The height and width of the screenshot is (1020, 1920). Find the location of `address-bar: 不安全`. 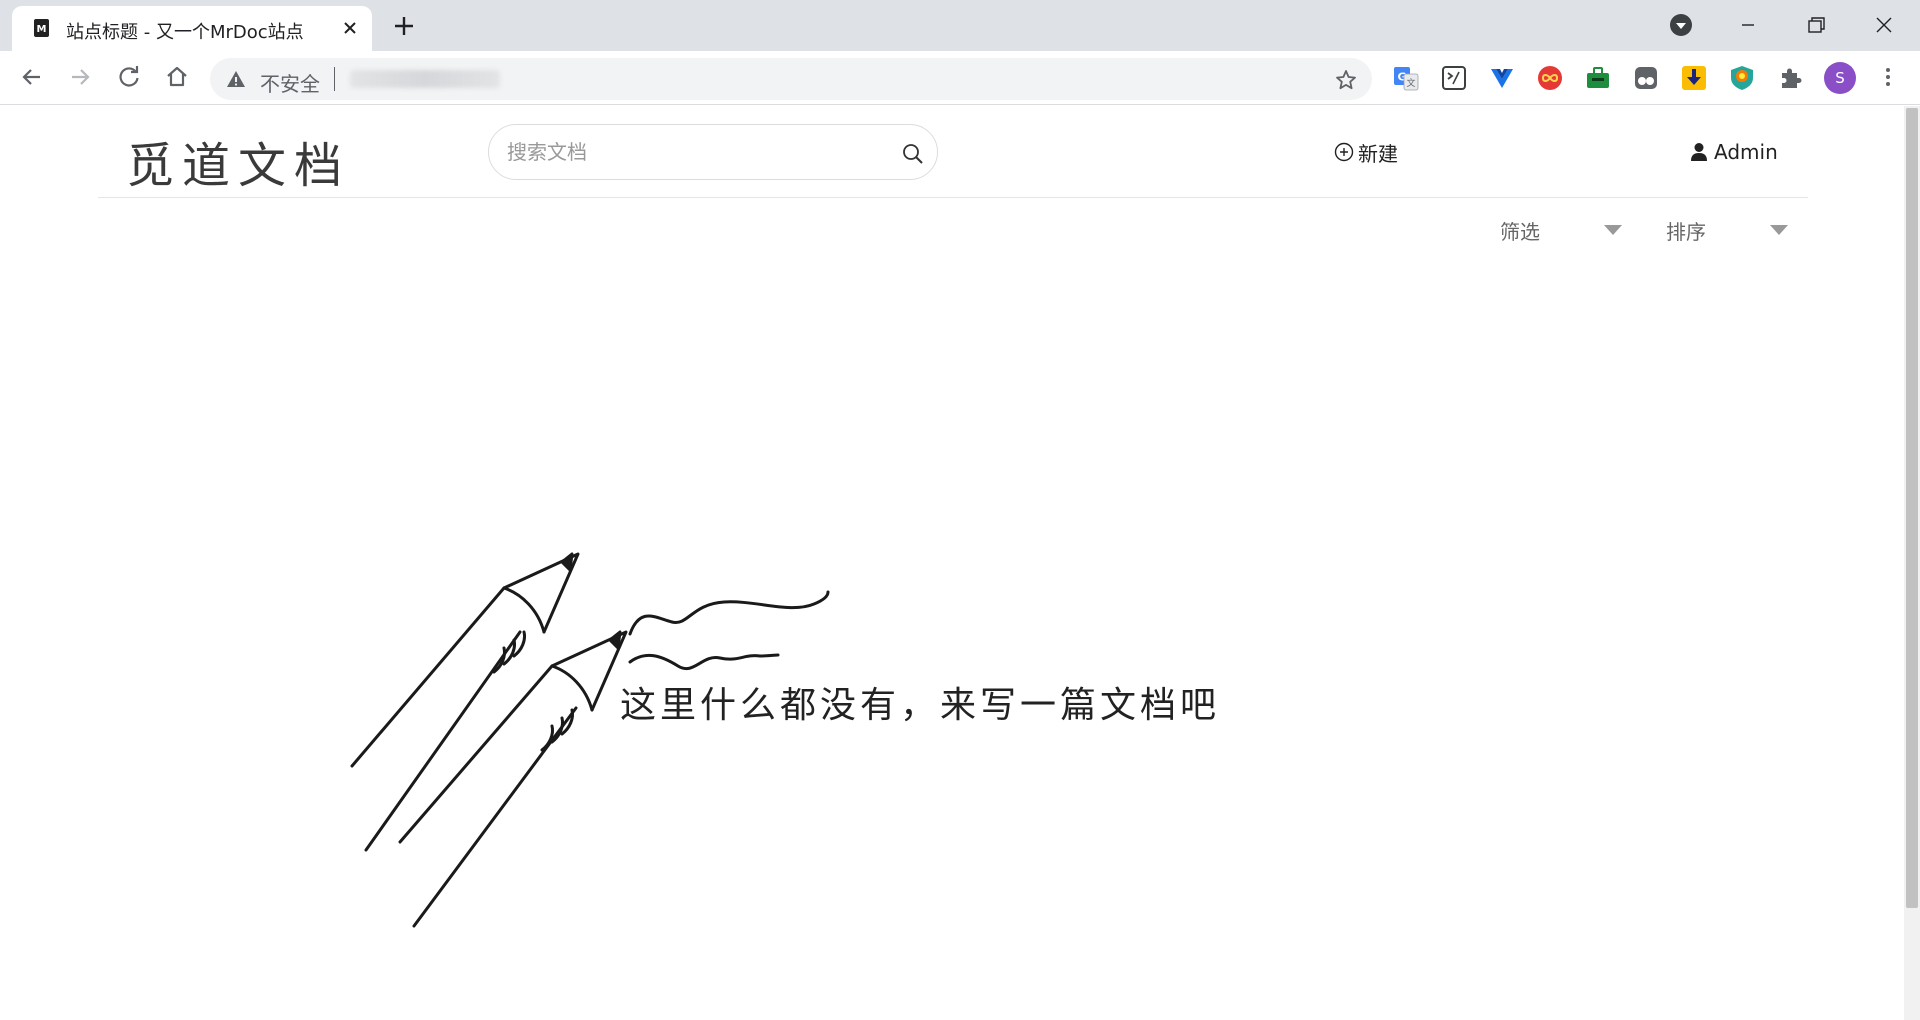

address-bar: 不安全 is located at coordinates (791, 79).